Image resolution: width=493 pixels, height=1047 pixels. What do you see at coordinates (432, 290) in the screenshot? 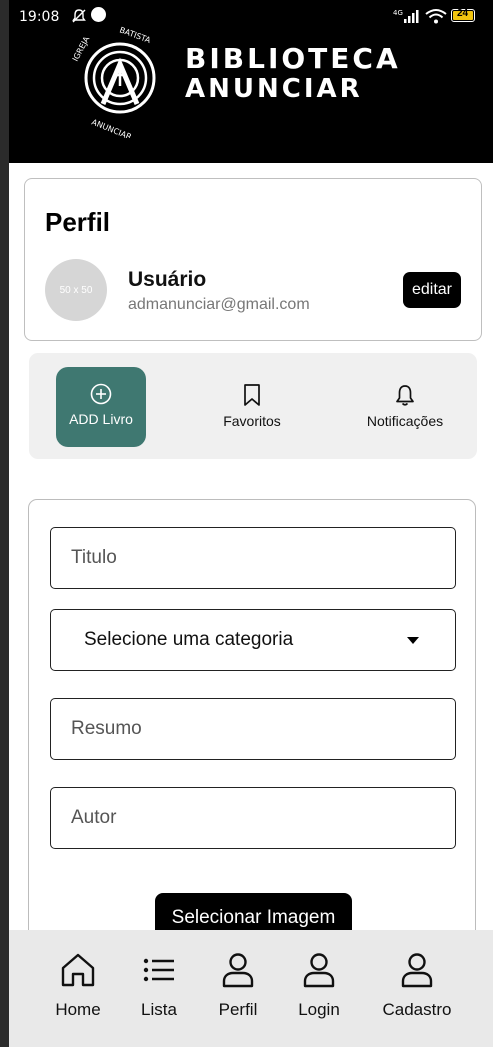
I see `edit-profile-button: editar` at bounding box center [432, 290].